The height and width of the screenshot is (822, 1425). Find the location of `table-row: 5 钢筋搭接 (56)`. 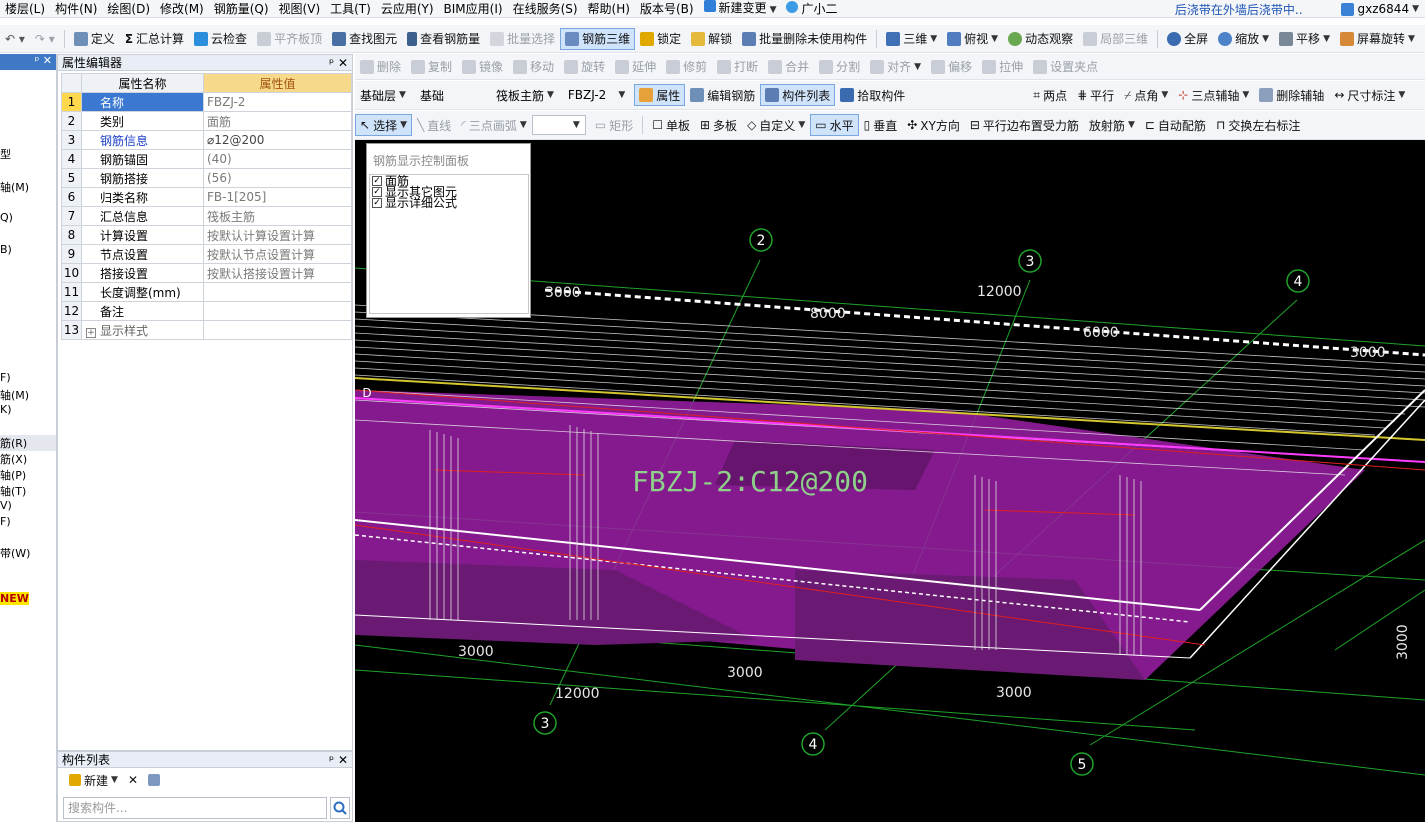

table-row: 5 钢筋搭接 (56) is located at coordinates (206, 178).